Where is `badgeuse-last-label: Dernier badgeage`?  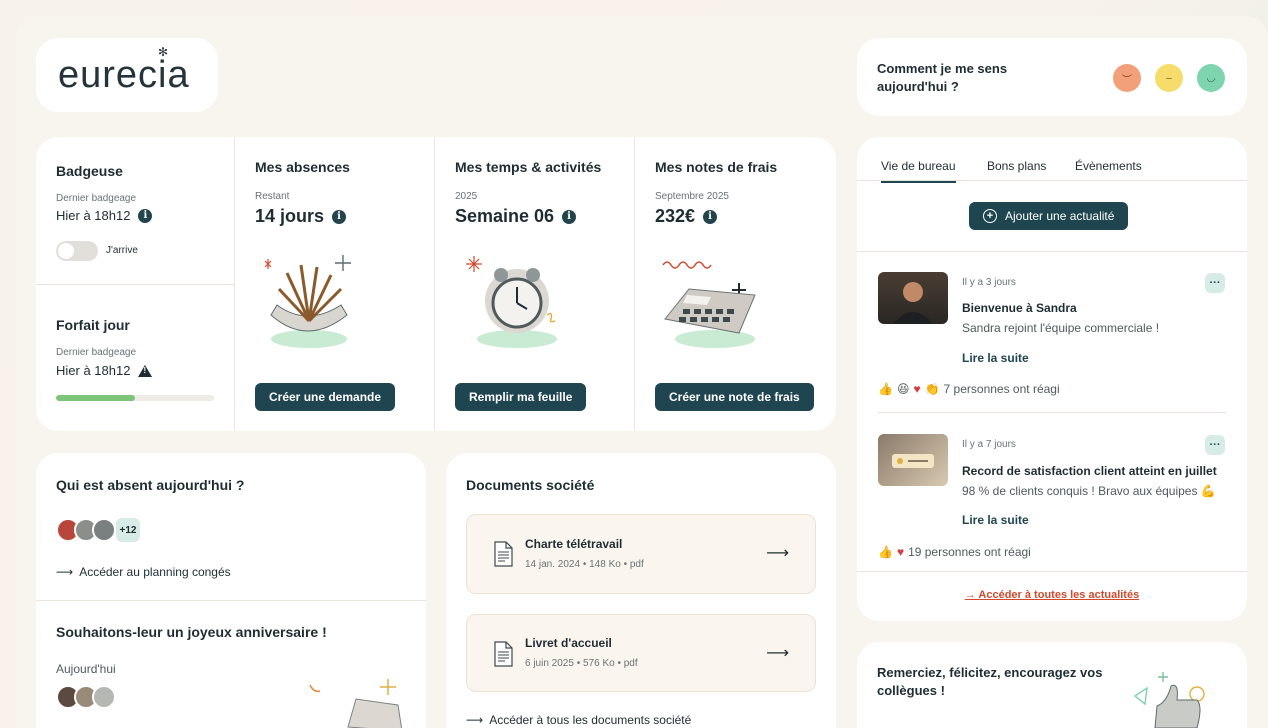
badgeuse-last-label: Dernier badgeage is located at coordinates (96, 198).